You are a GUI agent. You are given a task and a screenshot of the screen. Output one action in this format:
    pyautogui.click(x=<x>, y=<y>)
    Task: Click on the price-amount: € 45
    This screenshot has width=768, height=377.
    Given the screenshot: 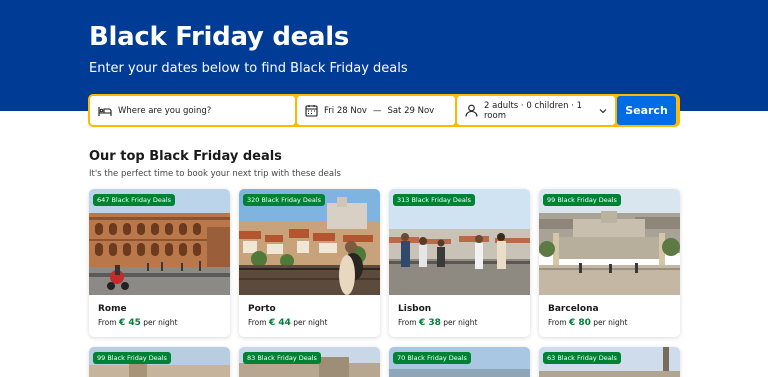 What is the action you would take?
    pyautogui.click(x=129, y=323)
    